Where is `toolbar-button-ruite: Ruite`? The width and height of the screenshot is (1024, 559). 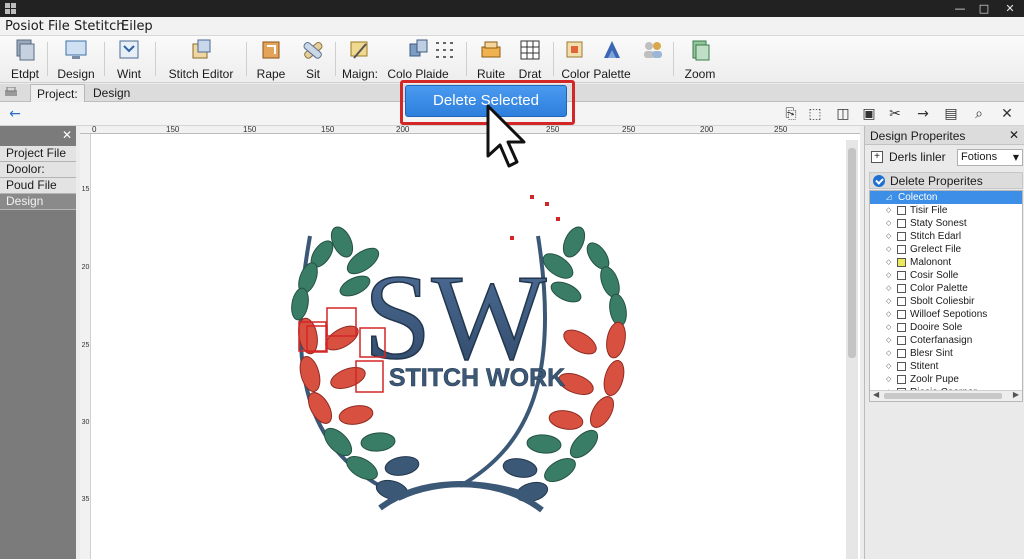 toolbar-button-ruite: Ruite is located at coordinates (491, 60).